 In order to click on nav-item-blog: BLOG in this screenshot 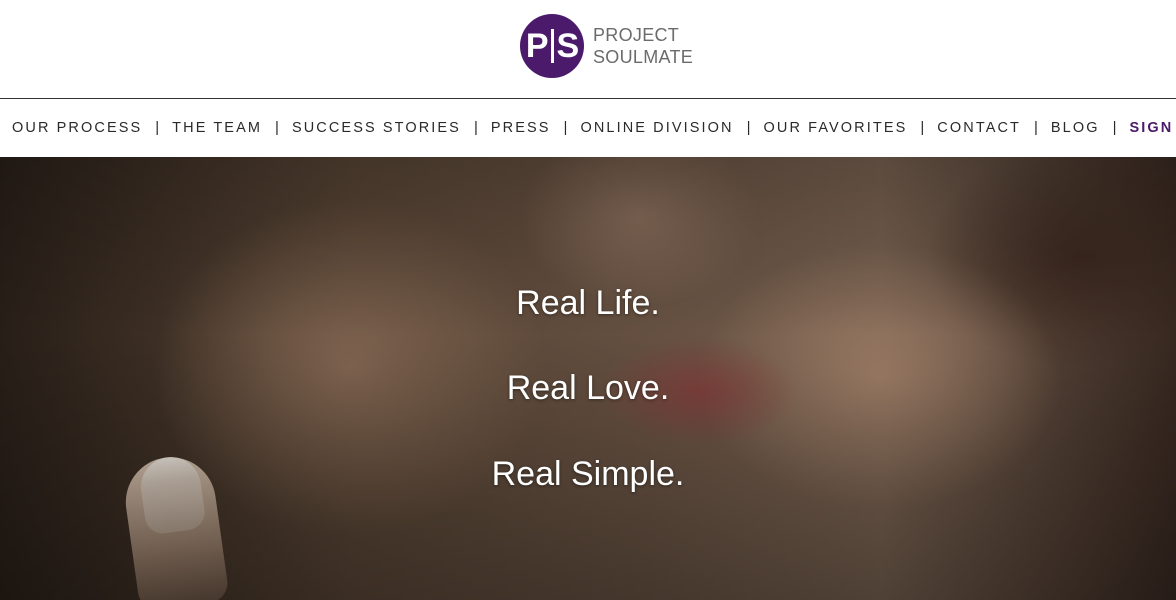, I will do `click(1075, 128)`.